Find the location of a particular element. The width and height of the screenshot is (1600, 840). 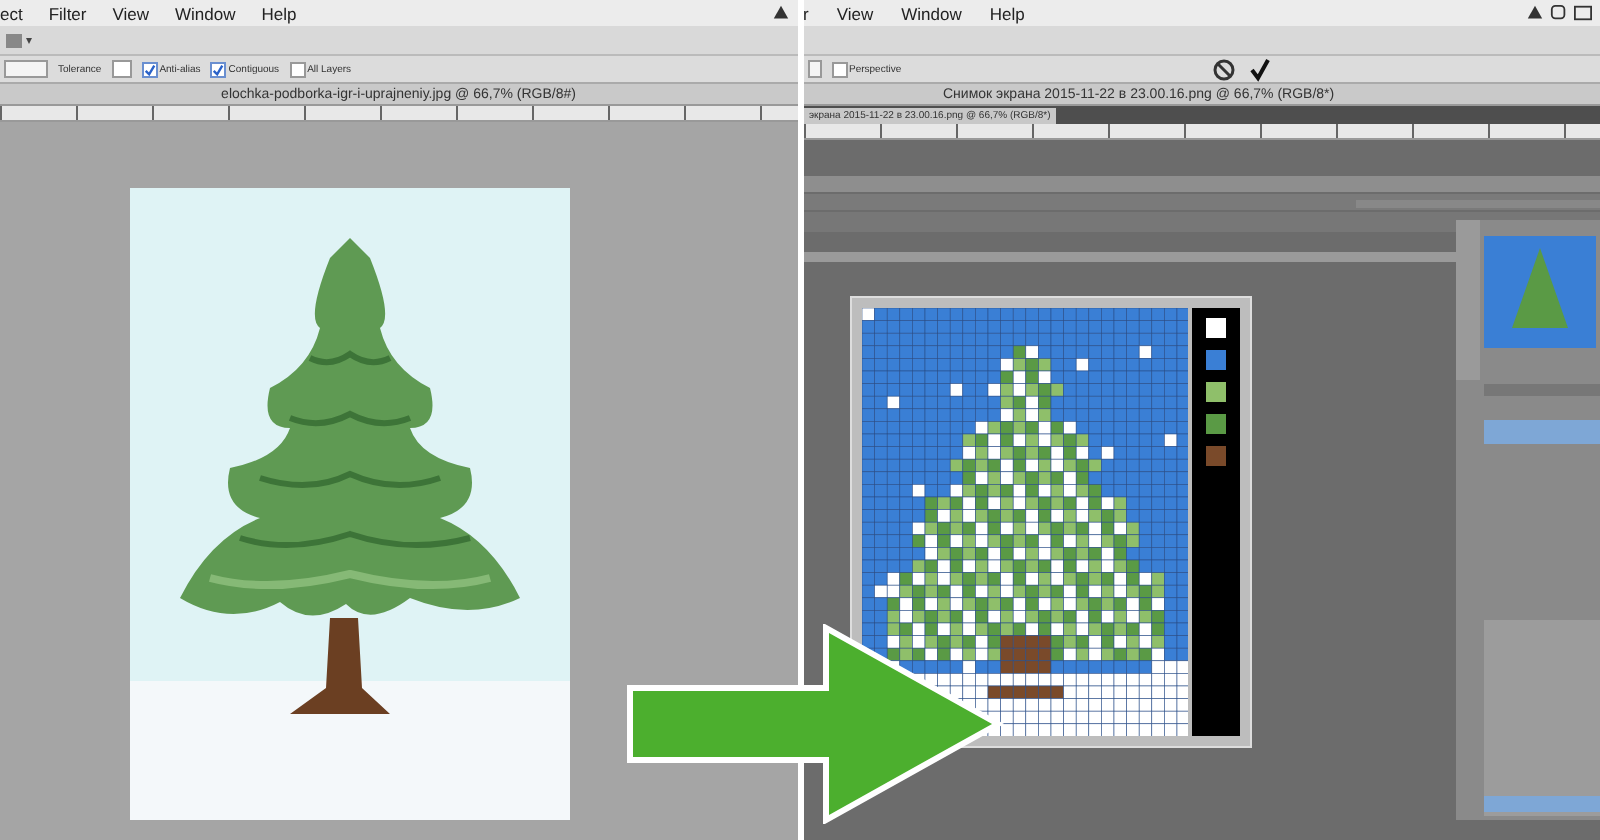

commit-icon is located at coordinates (1259, 69).